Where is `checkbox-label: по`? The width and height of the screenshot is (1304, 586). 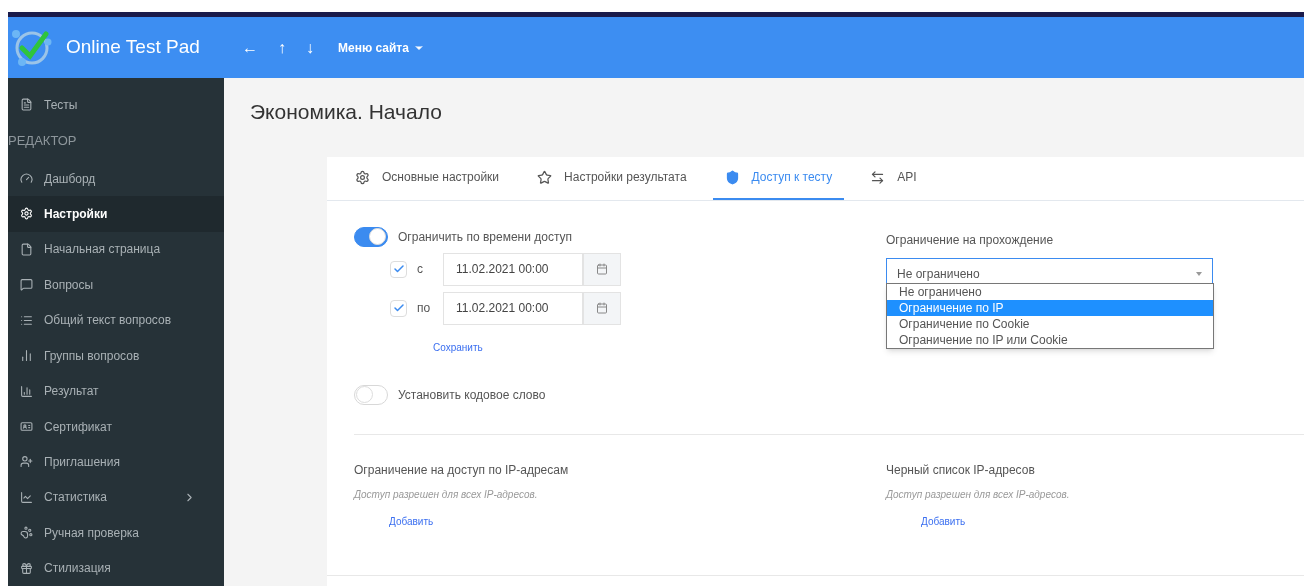
checkbox-label: по is located at coordinates (424, 308).